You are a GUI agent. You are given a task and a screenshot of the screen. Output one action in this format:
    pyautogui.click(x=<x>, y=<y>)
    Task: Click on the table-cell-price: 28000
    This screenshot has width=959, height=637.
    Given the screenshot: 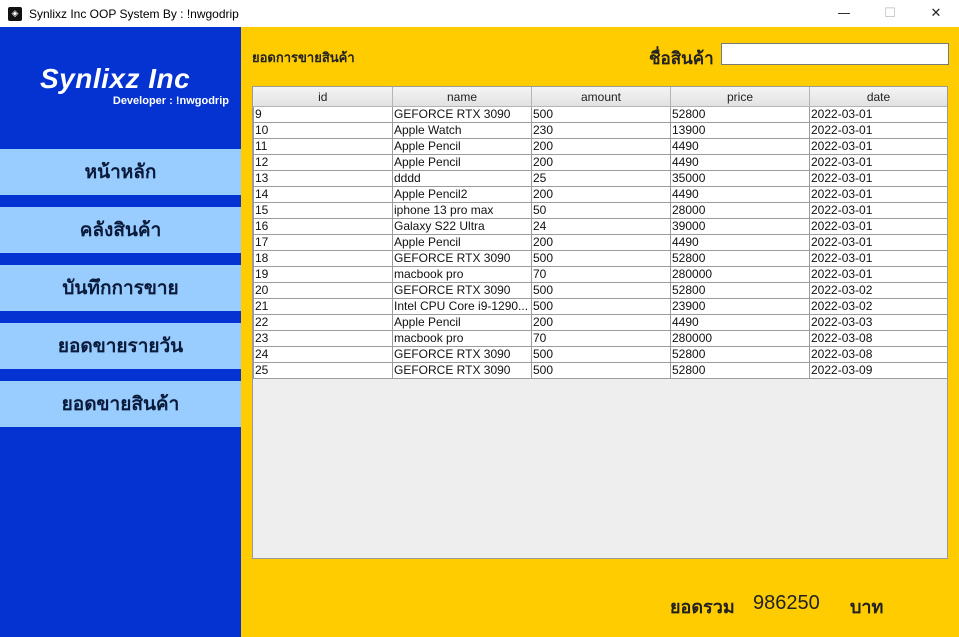 What is the action you would take?
    pyautogui.click(x=740, y=210)
    